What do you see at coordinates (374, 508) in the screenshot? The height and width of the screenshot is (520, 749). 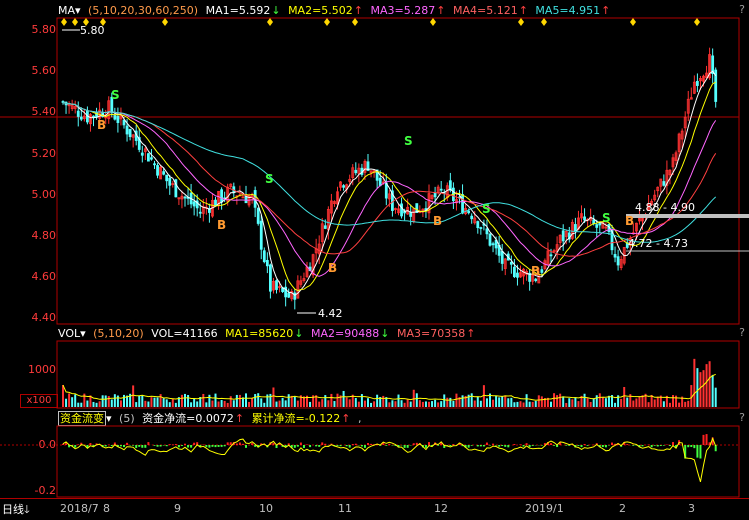 I see `time-axis-bar` at bounding box center [374, 508].